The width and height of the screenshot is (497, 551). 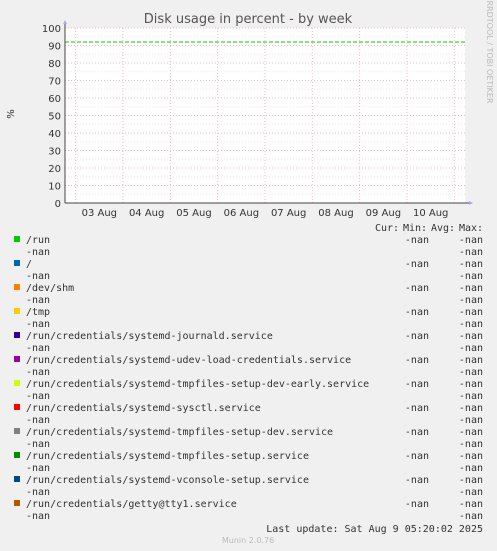 I want to click on x-axis-arrow, so click(x=471, y=203).